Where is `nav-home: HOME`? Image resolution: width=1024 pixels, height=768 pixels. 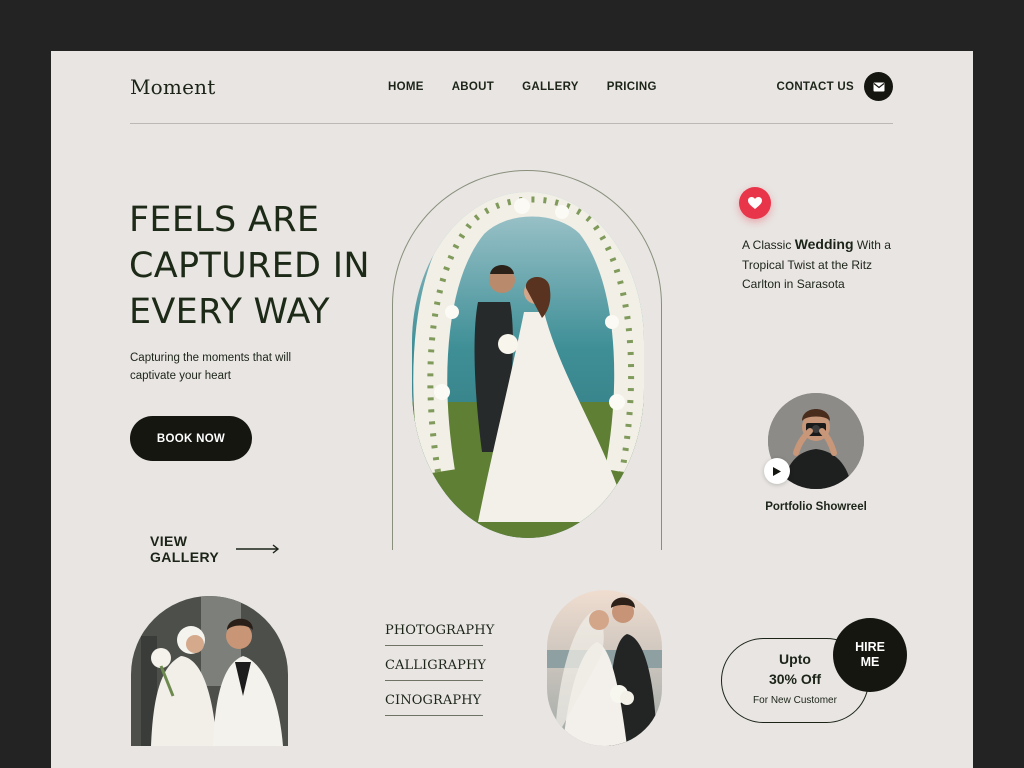 nav-home: HOME is located at coordinates (406, 87).